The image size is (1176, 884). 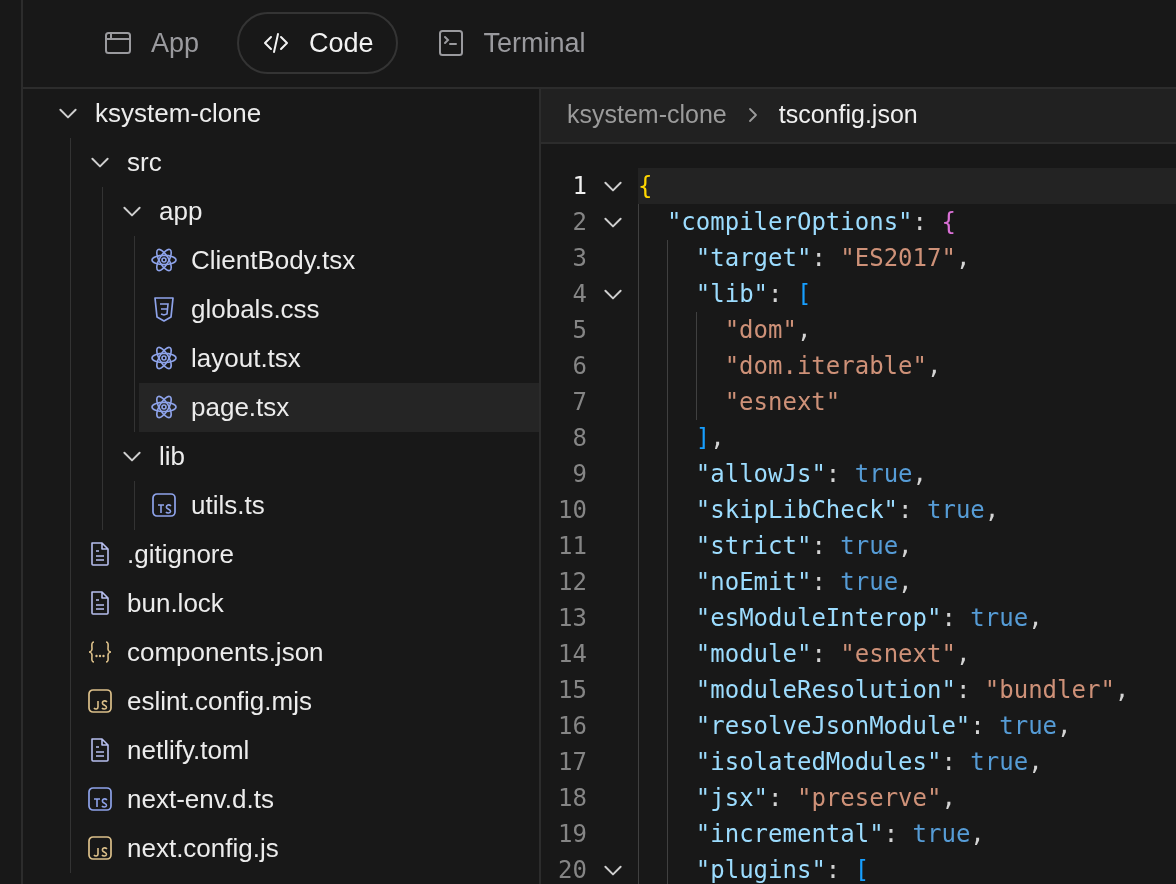 What do you see at coordinates (307, 848) in the screenshot?
I see `file-item: next.config.js` at bounding box center [307, 848].